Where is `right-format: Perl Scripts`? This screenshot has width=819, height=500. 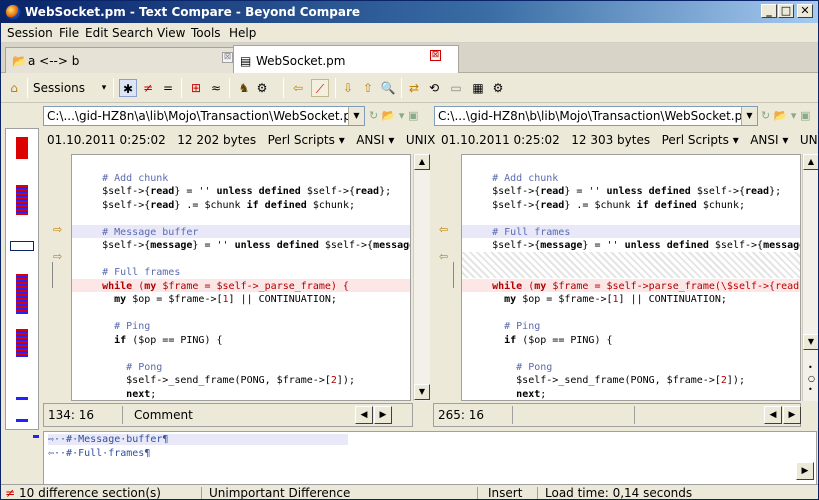
right-format: Perl Scripts is located at coordinates (695, 140).